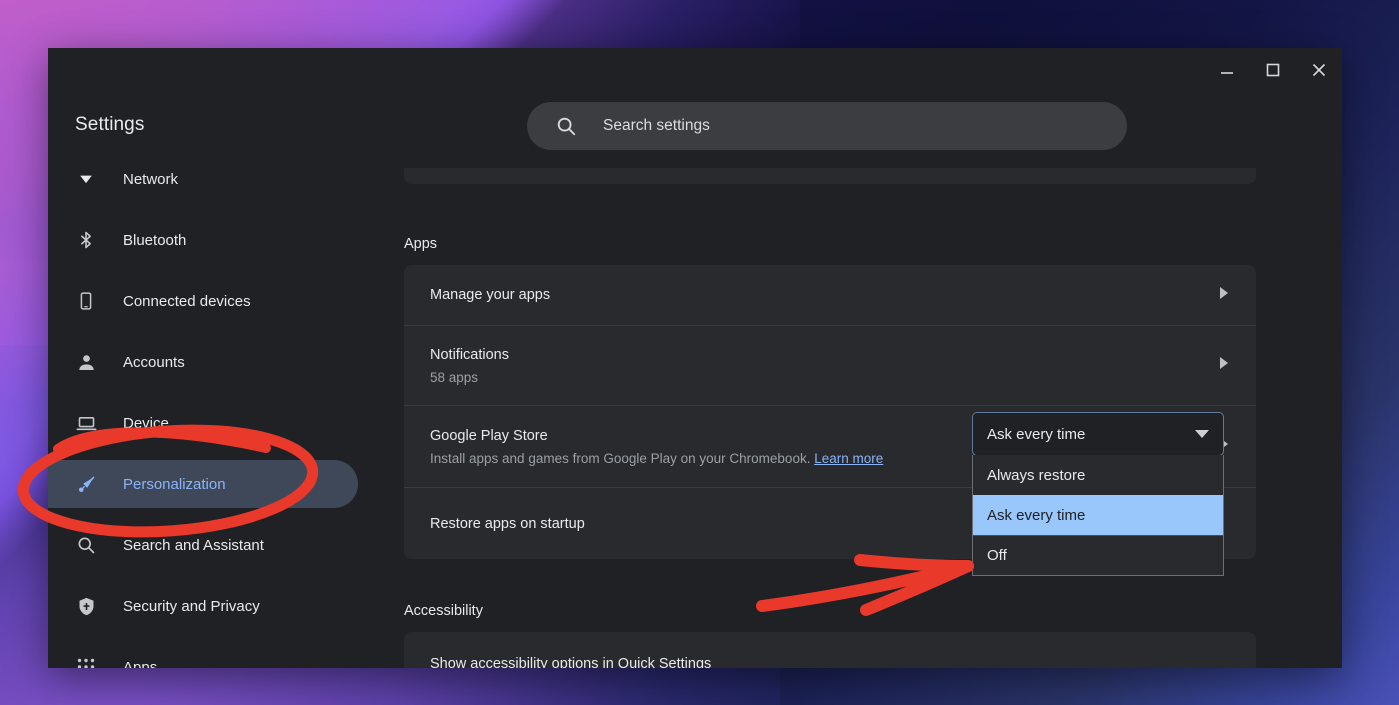 This screenshot has height=705, width=1399. What do you see at coordinates (86, 484) in the screenshot?
I see `brush-icon` at bounding box center [86, 484].